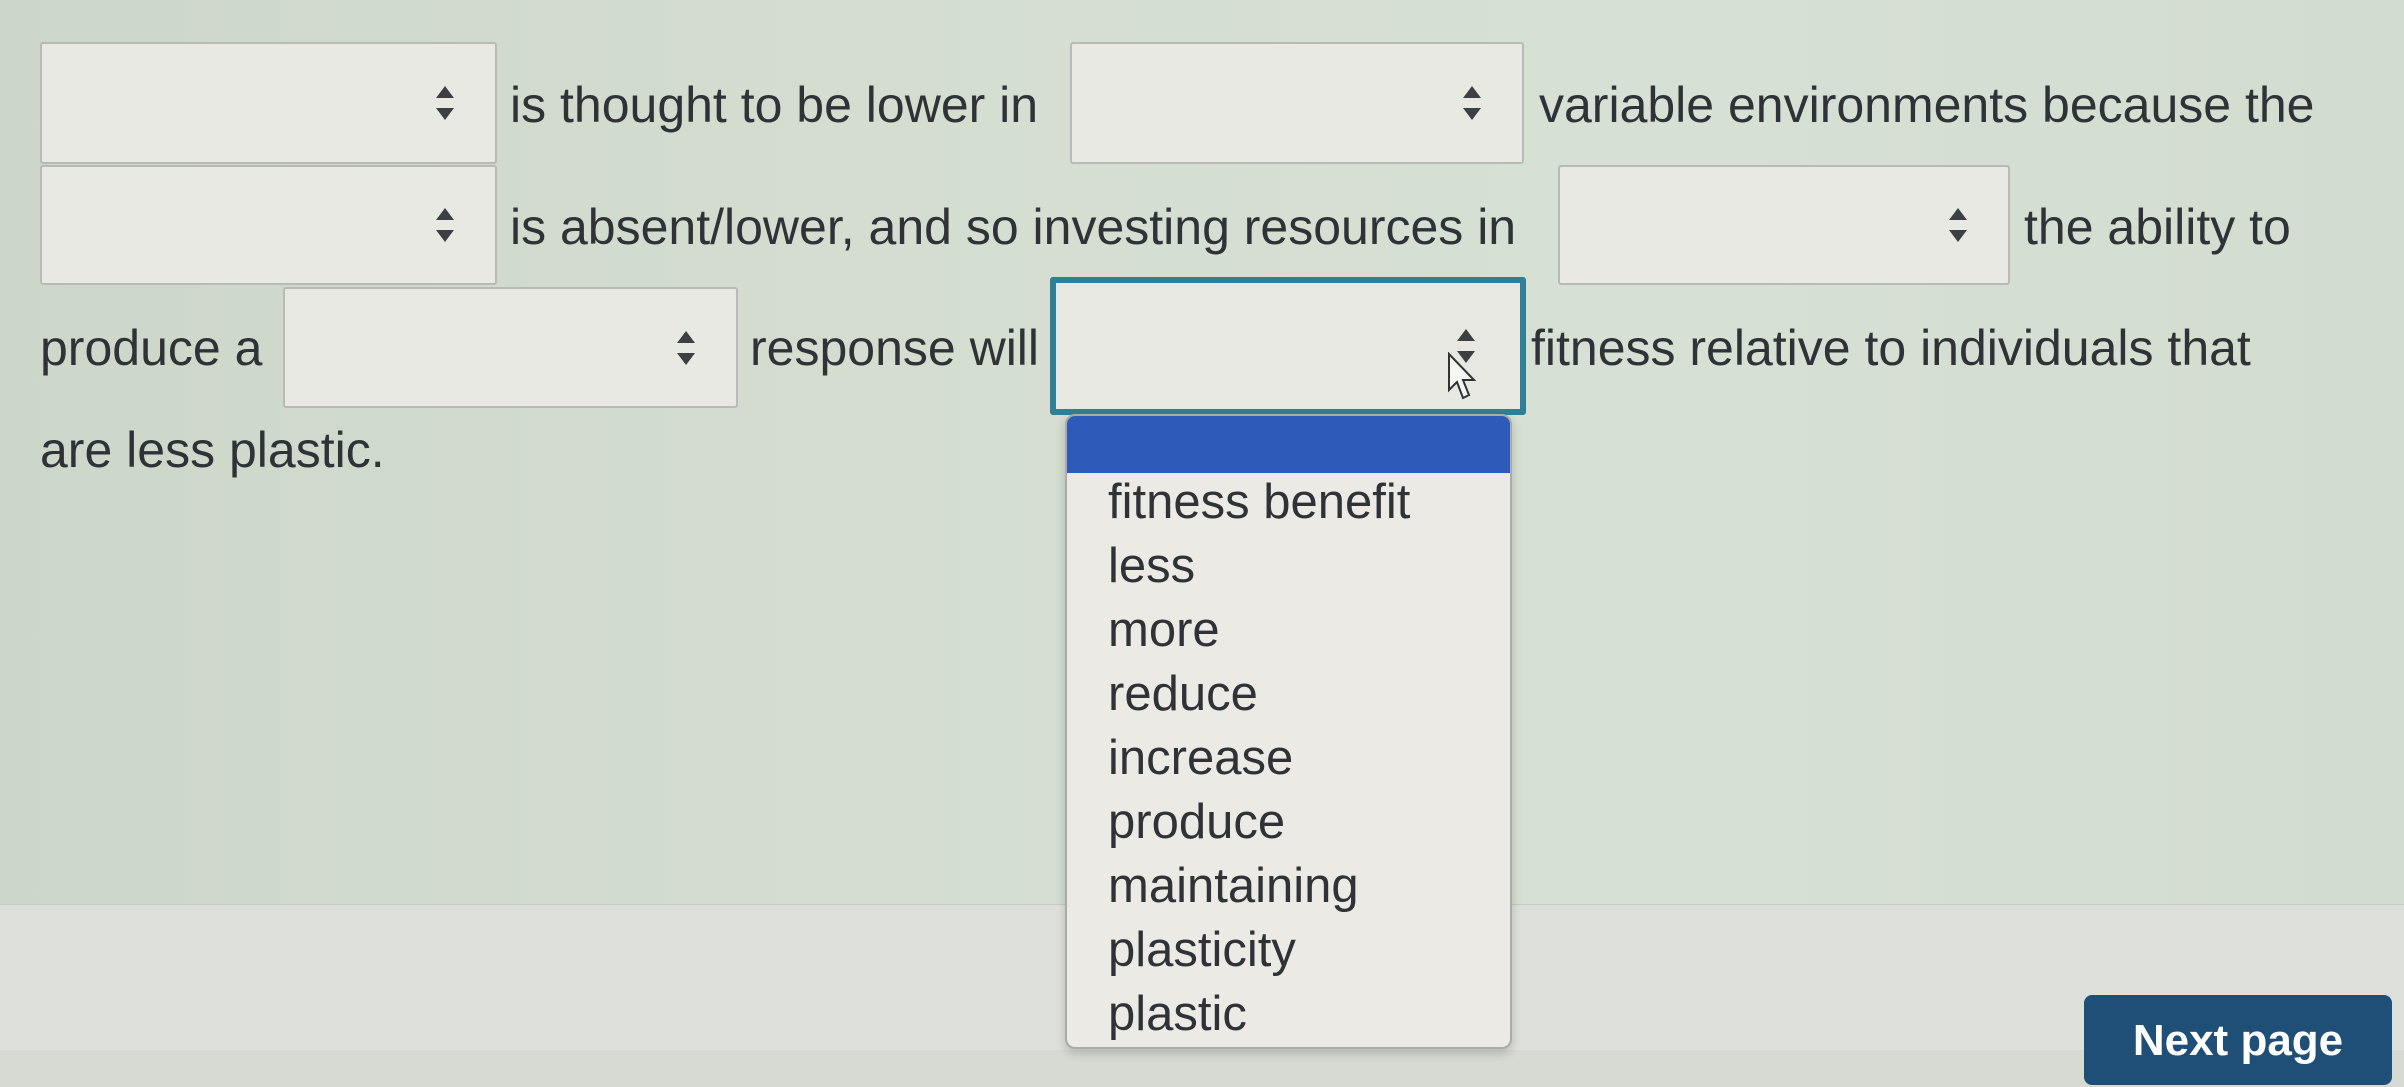 The width and height of the screenshot is (2404, 1087). I want to click on next-page-button: Next page, so click(2238, 1040).